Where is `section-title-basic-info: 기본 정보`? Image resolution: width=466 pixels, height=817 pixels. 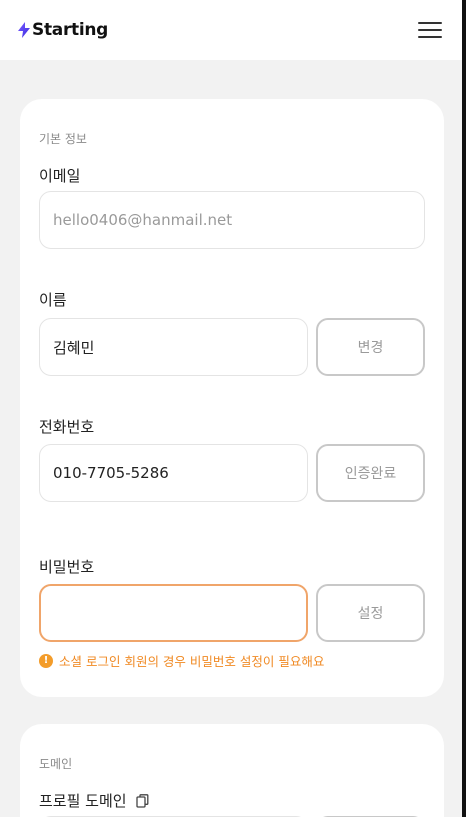 section-title-basic-info: 기본 정보 is located at coordinates (63, 139).